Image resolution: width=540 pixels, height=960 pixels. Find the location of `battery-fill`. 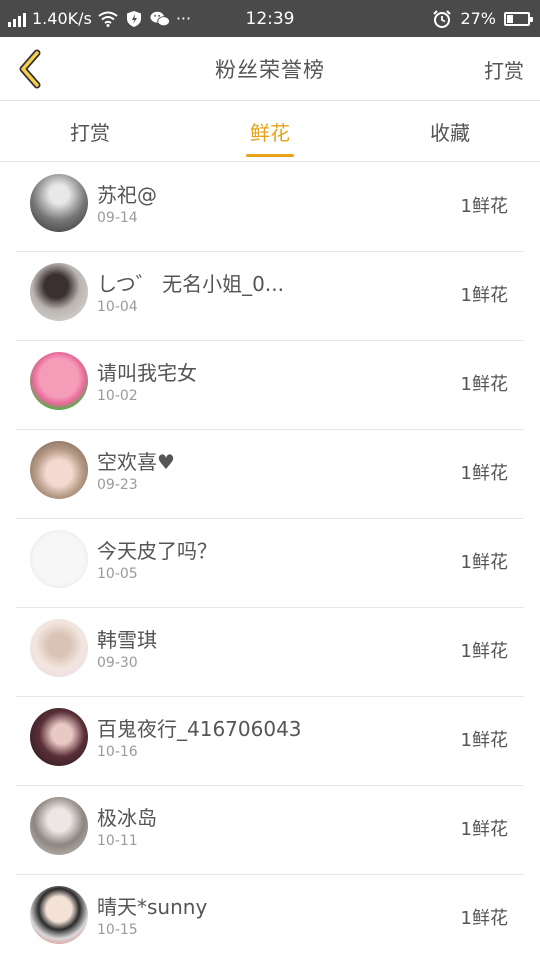

battery-fill is located at coordinates (510, 18).